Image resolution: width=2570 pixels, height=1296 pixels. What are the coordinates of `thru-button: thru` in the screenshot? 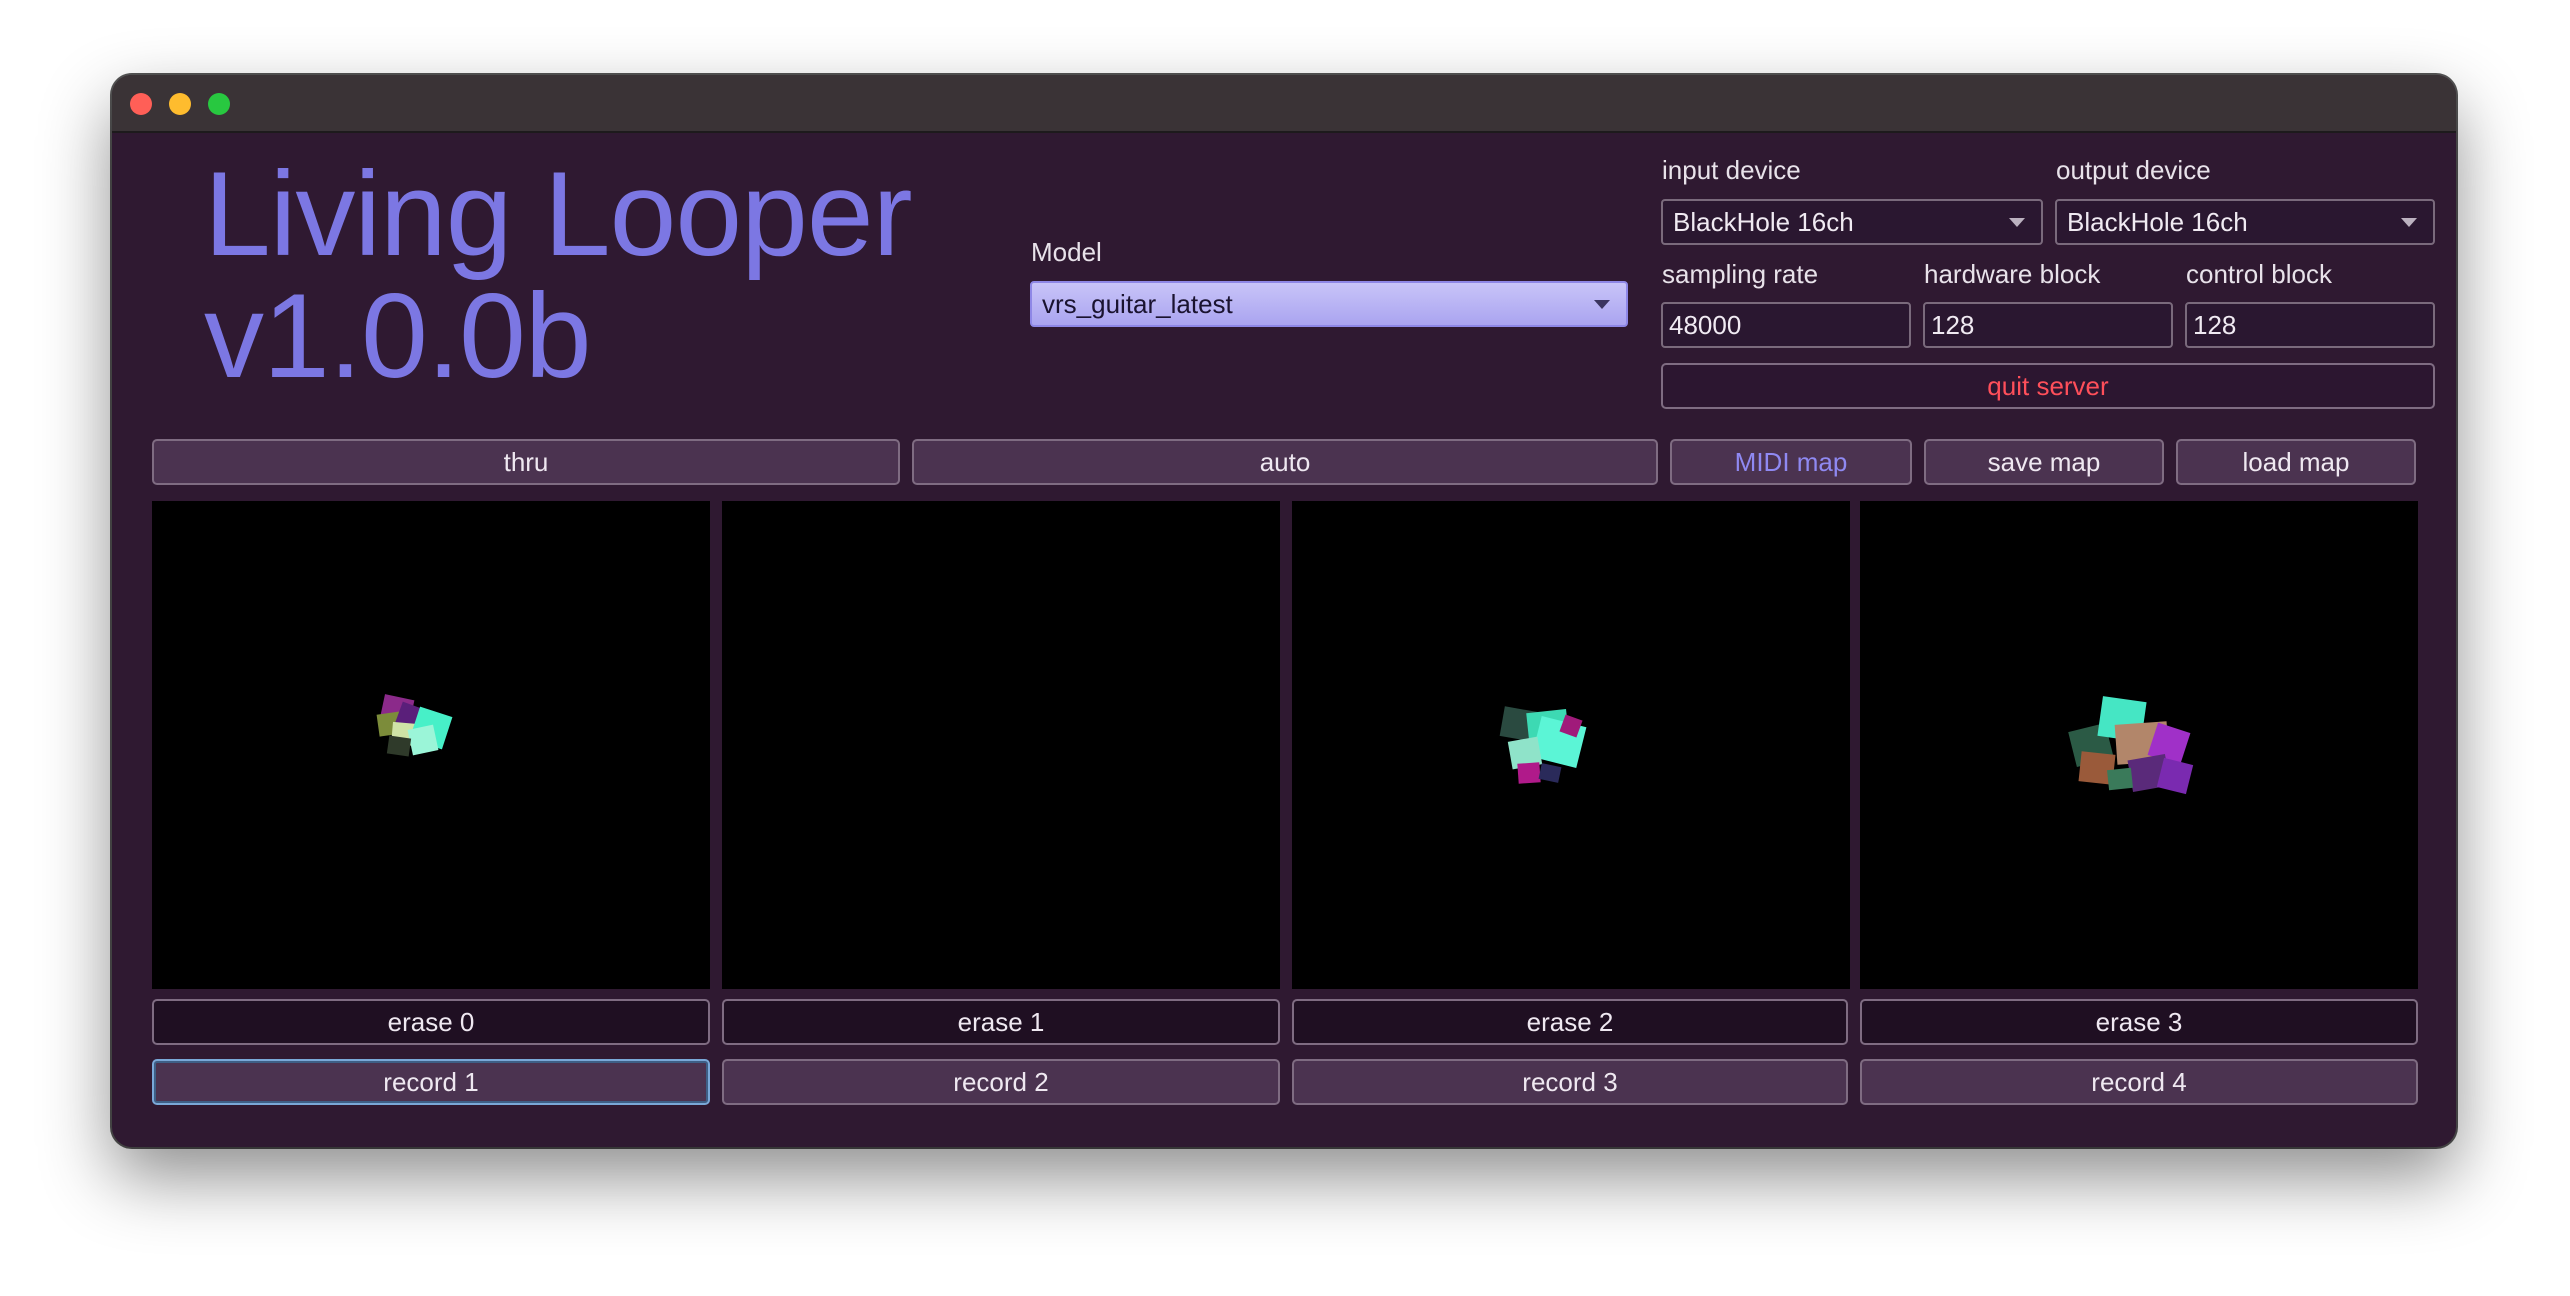 It's located at (526, 462).